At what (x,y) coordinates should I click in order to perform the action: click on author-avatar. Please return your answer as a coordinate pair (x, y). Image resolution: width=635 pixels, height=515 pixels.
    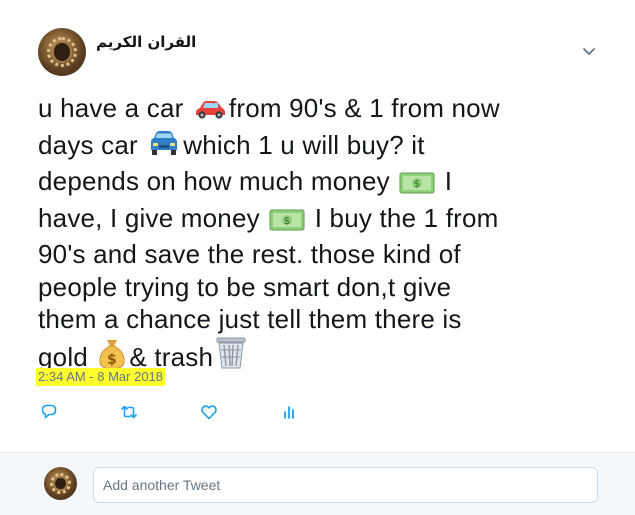
    Looking at the image, I should click on (62, 52).